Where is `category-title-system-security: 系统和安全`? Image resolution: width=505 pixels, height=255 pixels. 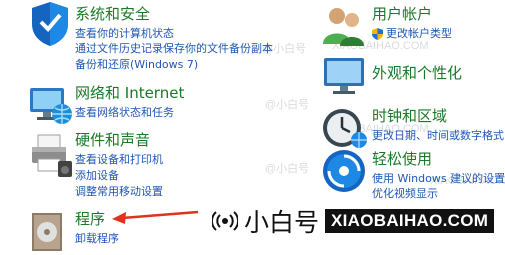 category-title-system-security: 系统和安全 is located at coordinates (112, 14).